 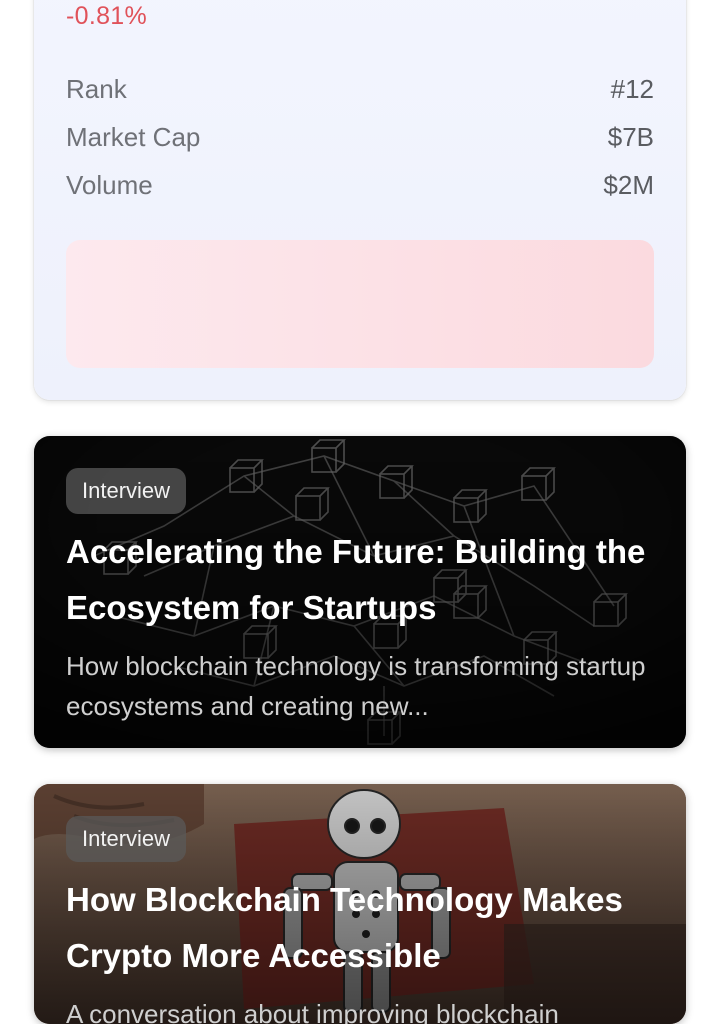 What do you see at coordinates (360, 304) in the screenshot?
I see `trade-banner` at bounding box center [360, 304].